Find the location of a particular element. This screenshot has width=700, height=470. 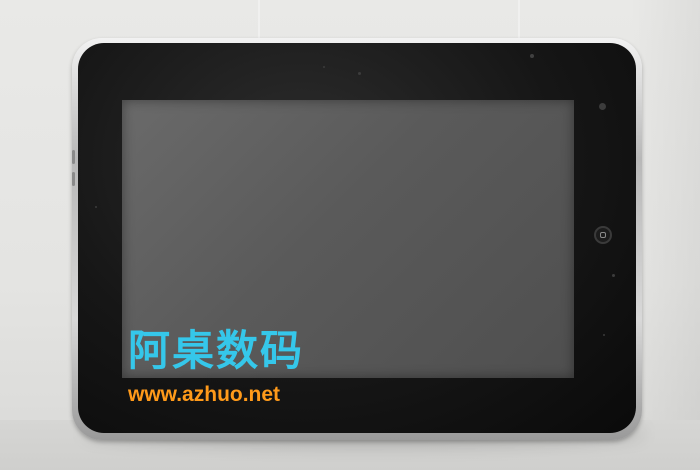

watermark-url-text: www.azhuo.net is located at coordinates (204, 394).